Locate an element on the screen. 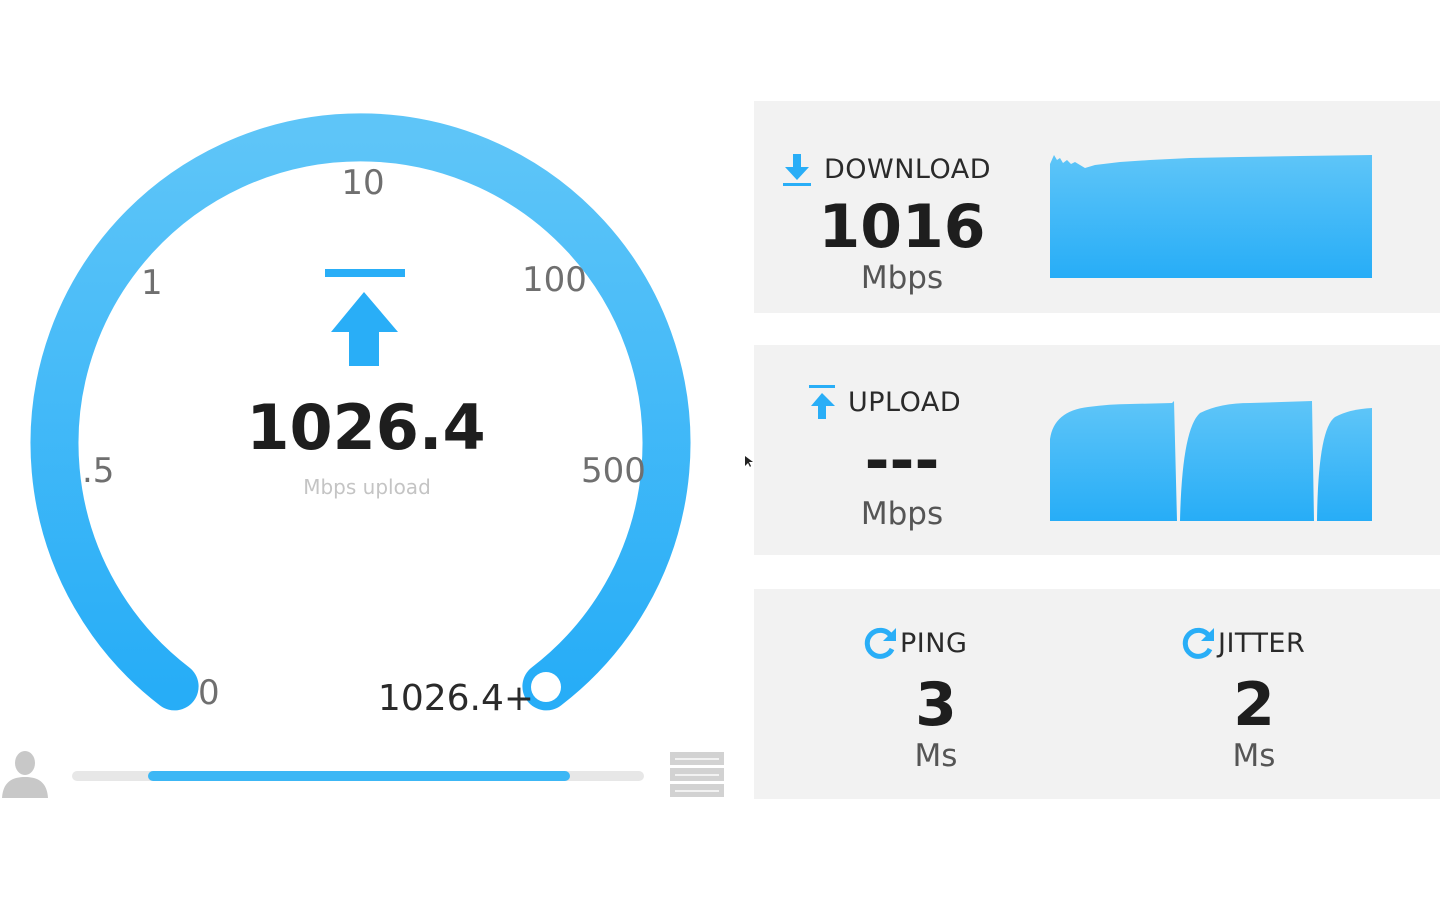  upload-panel: UPLOAD --- Mbps is located at coordinates (1097, 450).